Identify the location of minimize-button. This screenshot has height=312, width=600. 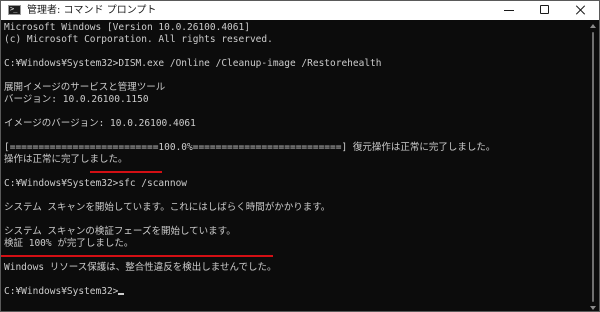
(509, 10).